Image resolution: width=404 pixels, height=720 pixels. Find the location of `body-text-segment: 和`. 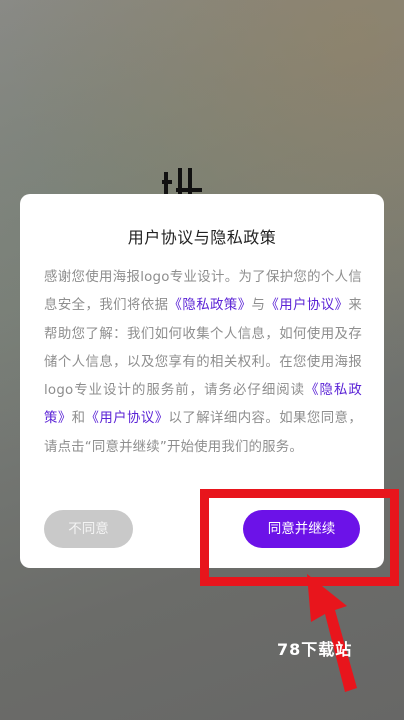

body-text-segment: 和 is located at coordinates (78, 419).